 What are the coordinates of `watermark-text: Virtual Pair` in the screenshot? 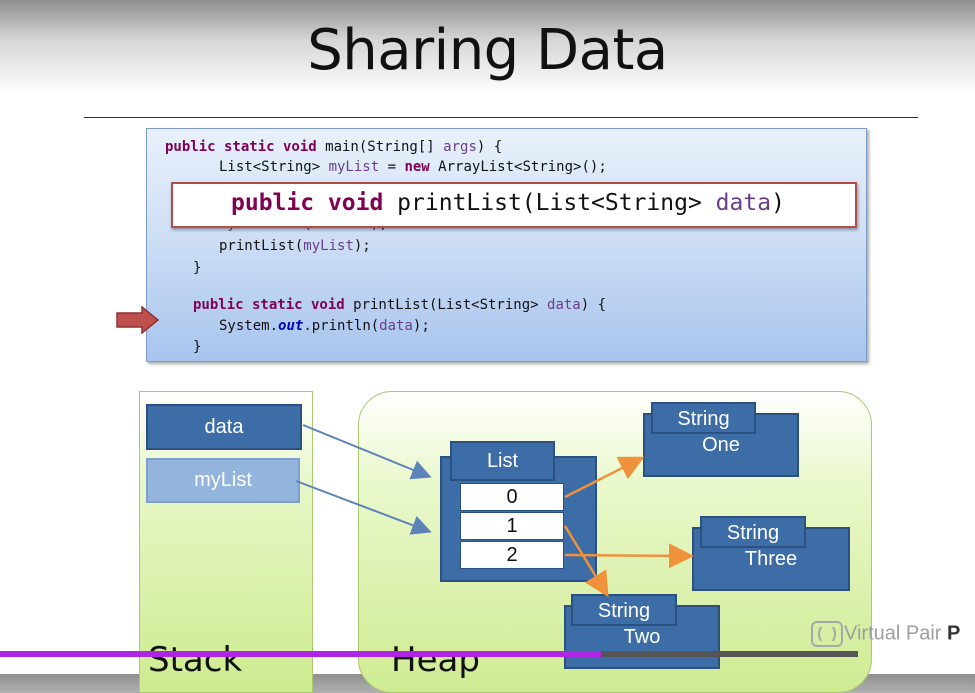 It's located at (896, 633).